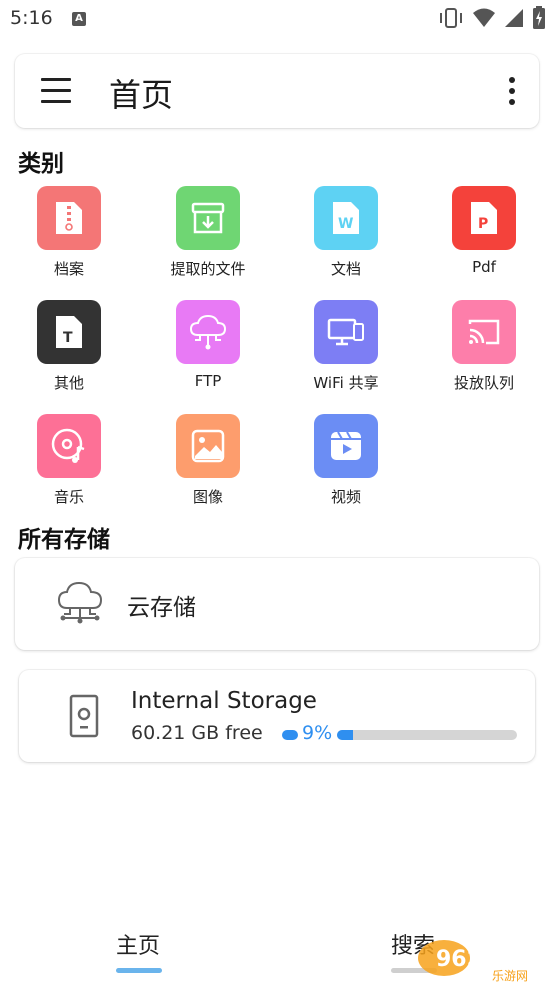  I want to click on menu-button, so click(56, 91).